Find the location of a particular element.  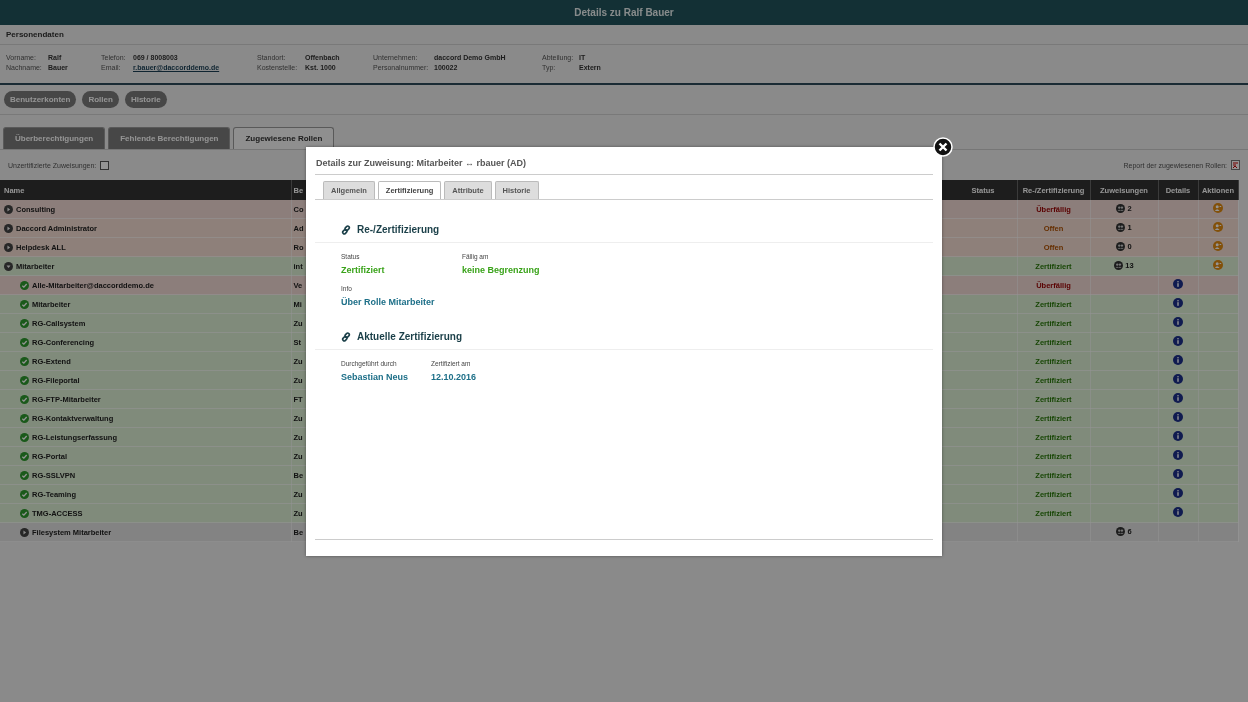

section-title: Personendaten is located at coordinates (35, 34).